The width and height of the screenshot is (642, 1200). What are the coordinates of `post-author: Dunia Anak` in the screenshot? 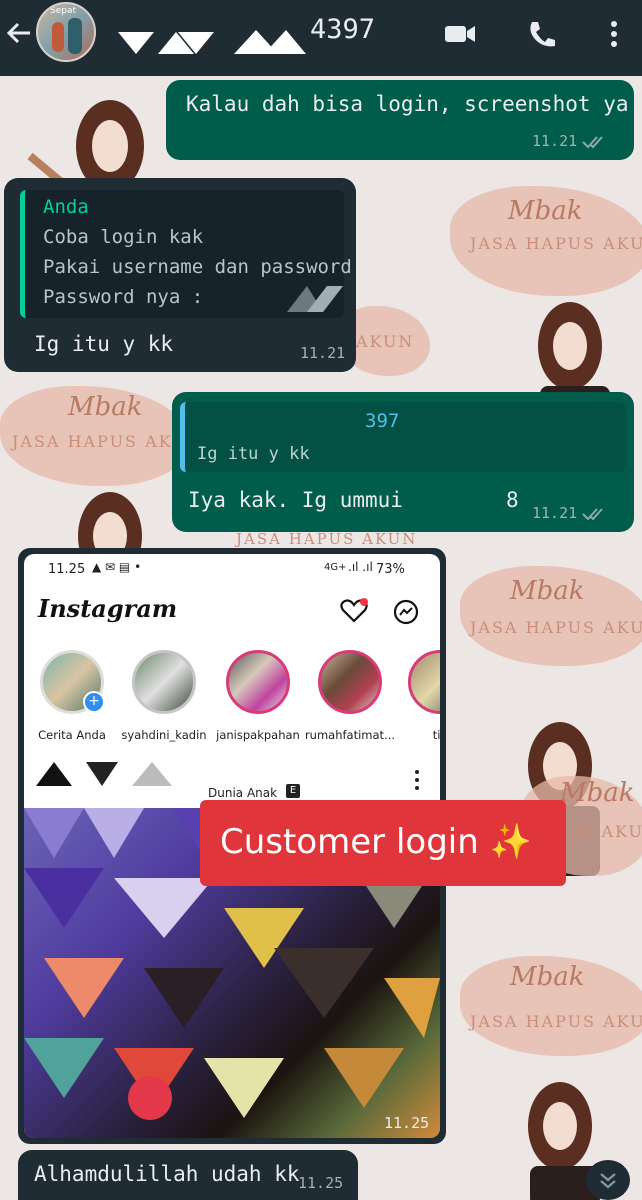 It's located at (243, 793).